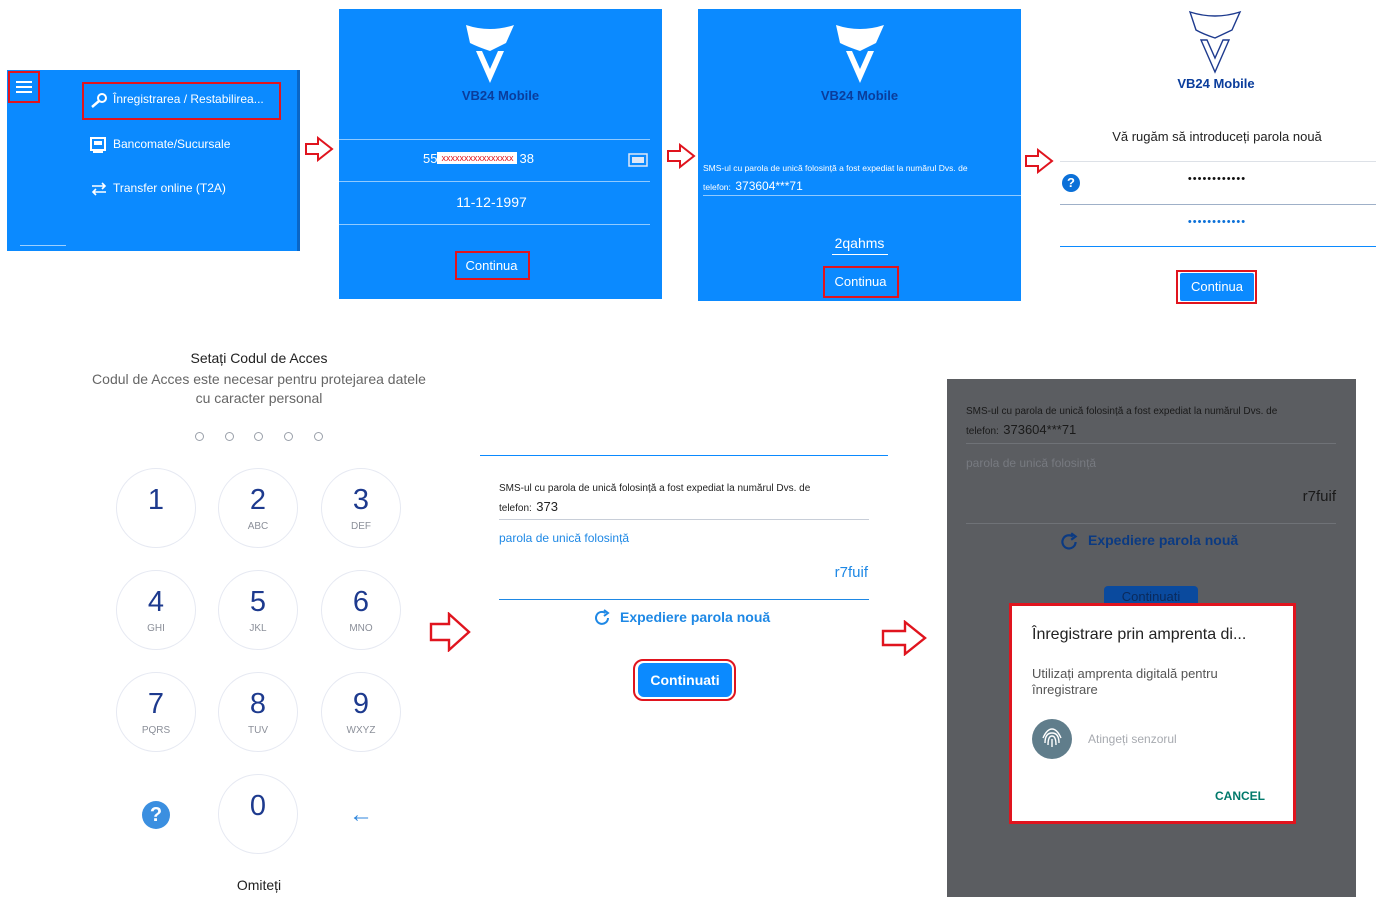  I want to click on phone-number: 373, so click(547, 506).